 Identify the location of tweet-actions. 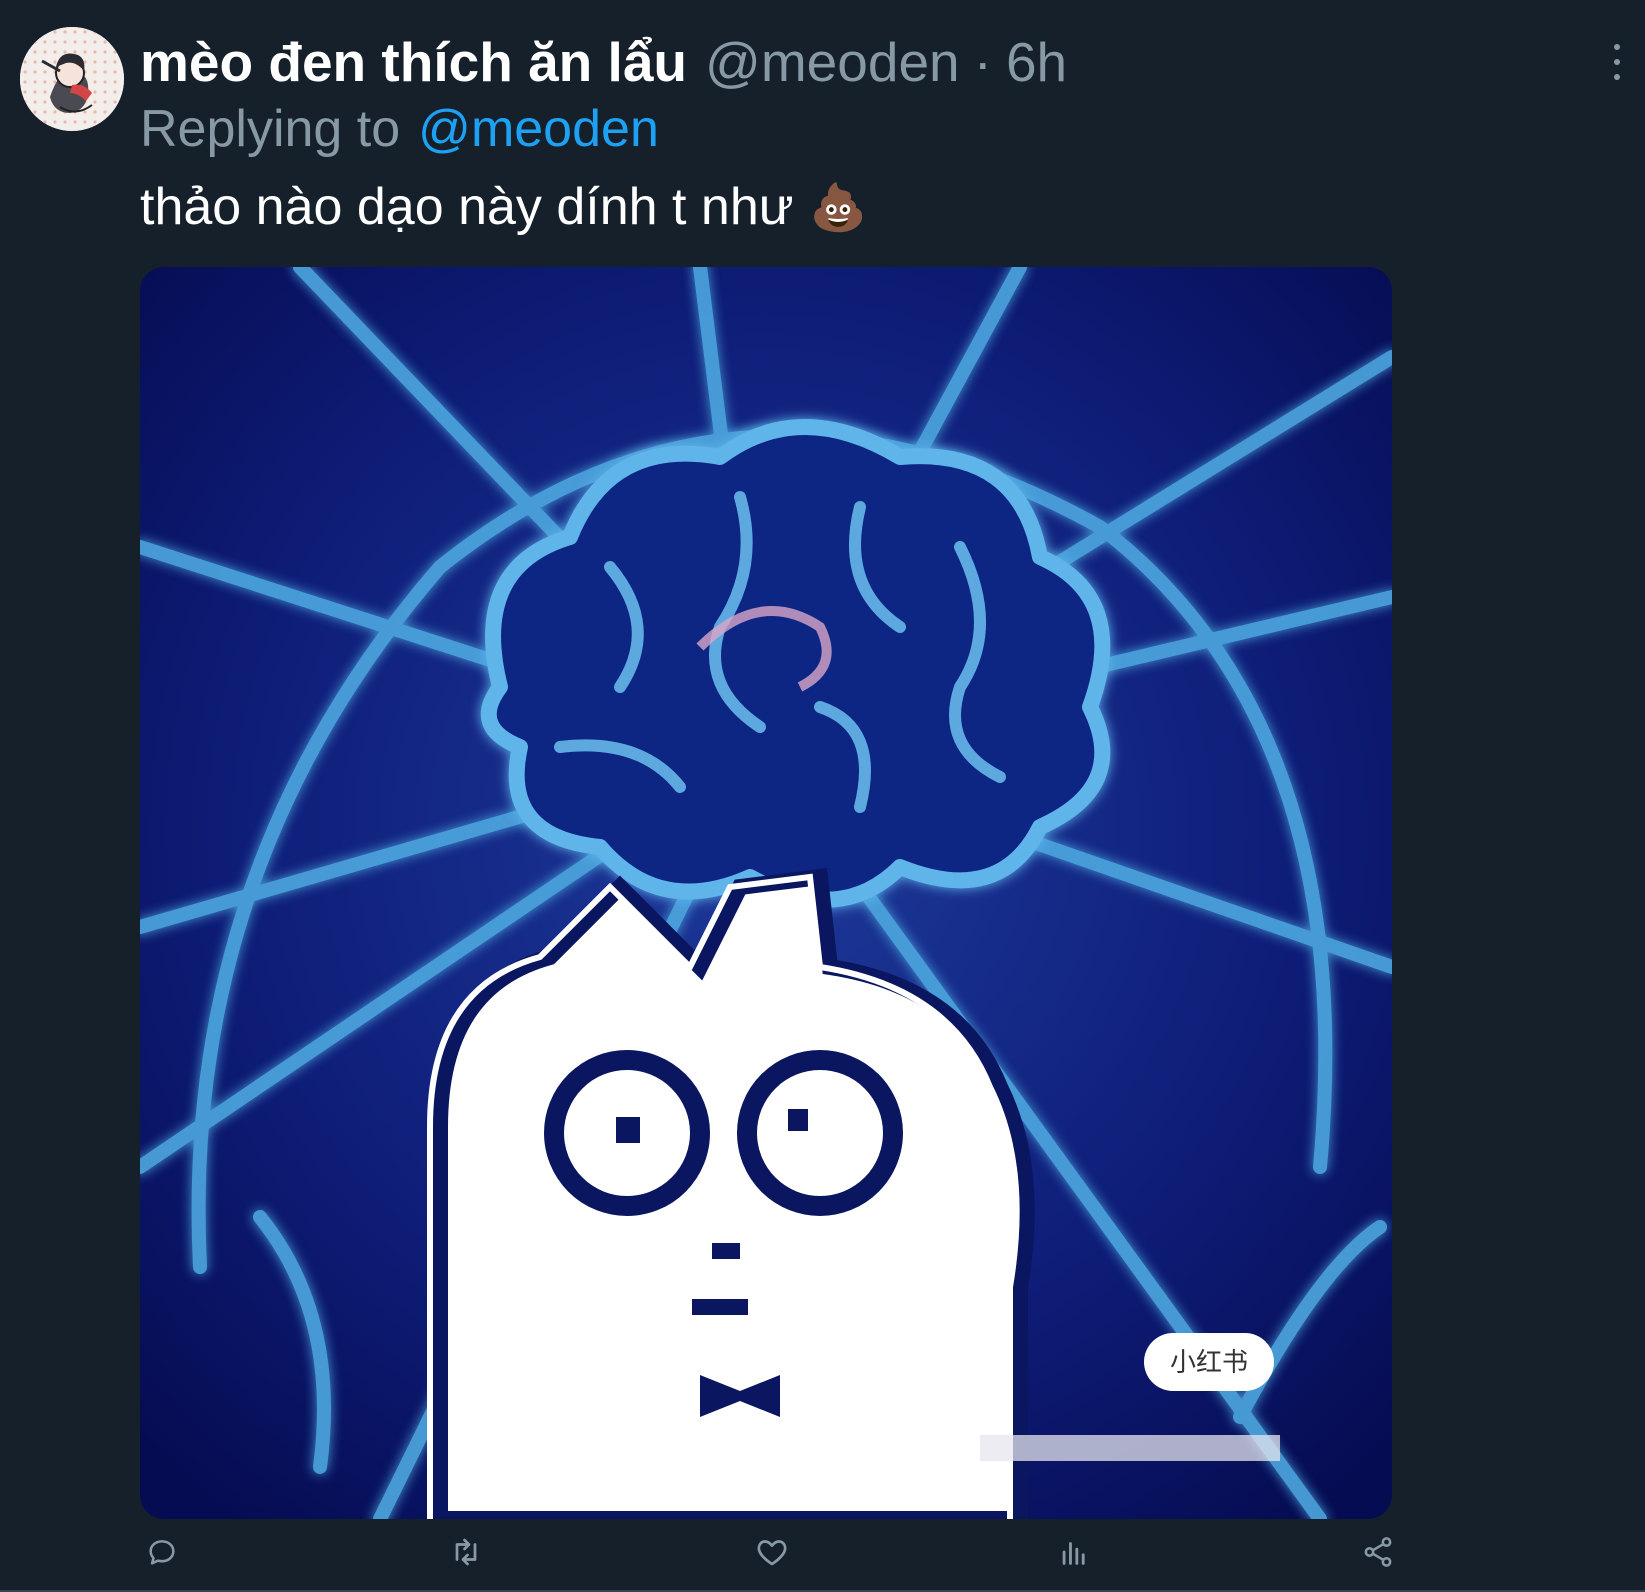
(770, 1552).